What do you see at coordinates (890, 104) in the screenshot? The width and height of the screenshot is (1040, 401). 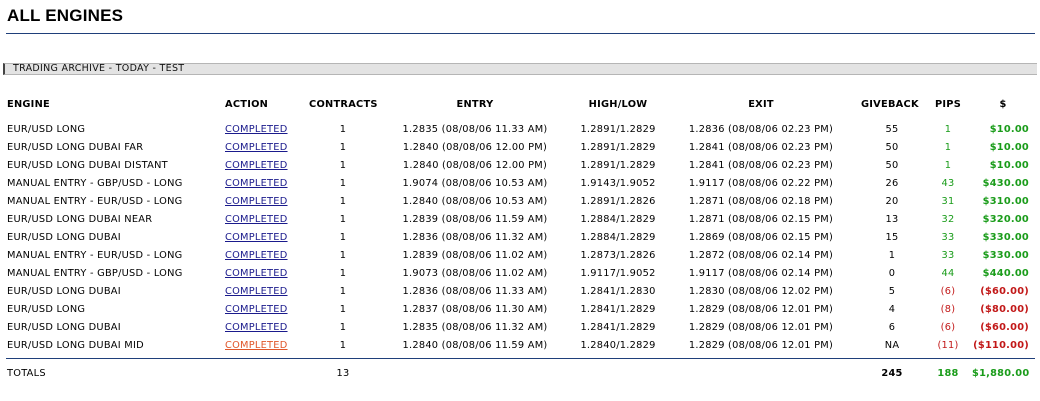 I see `header-giveback: GIVEBACK` at bounding box center [890, 104].